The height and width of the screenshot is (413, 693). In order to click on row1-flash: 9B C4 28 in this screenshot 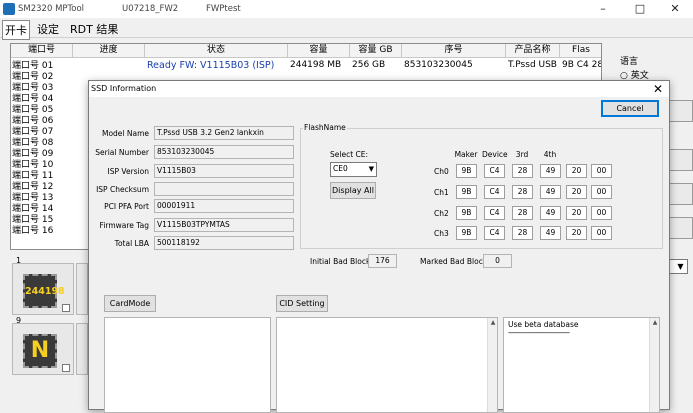, I will do `click(582, 65)`.